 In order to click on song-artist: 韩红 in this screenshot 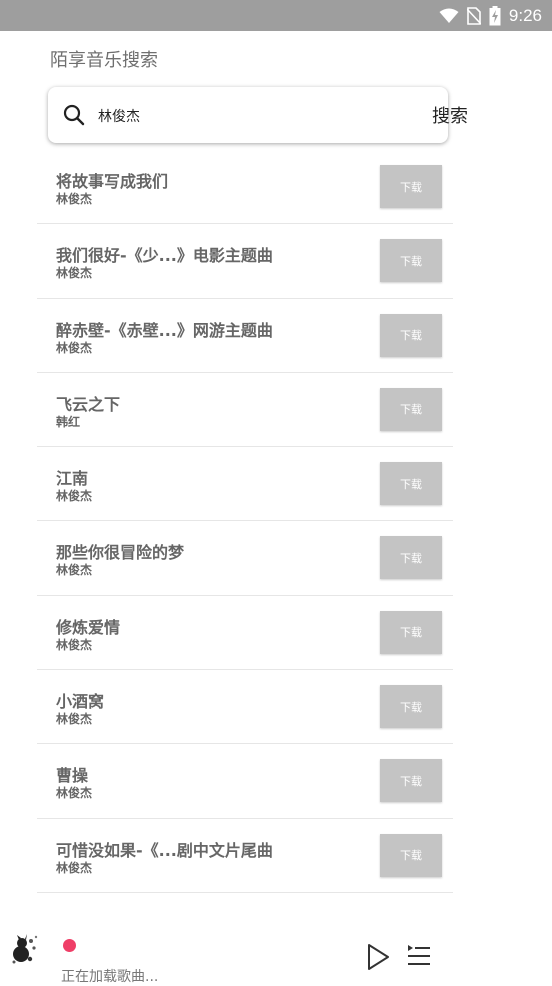, I will do `click(68, 421)`.